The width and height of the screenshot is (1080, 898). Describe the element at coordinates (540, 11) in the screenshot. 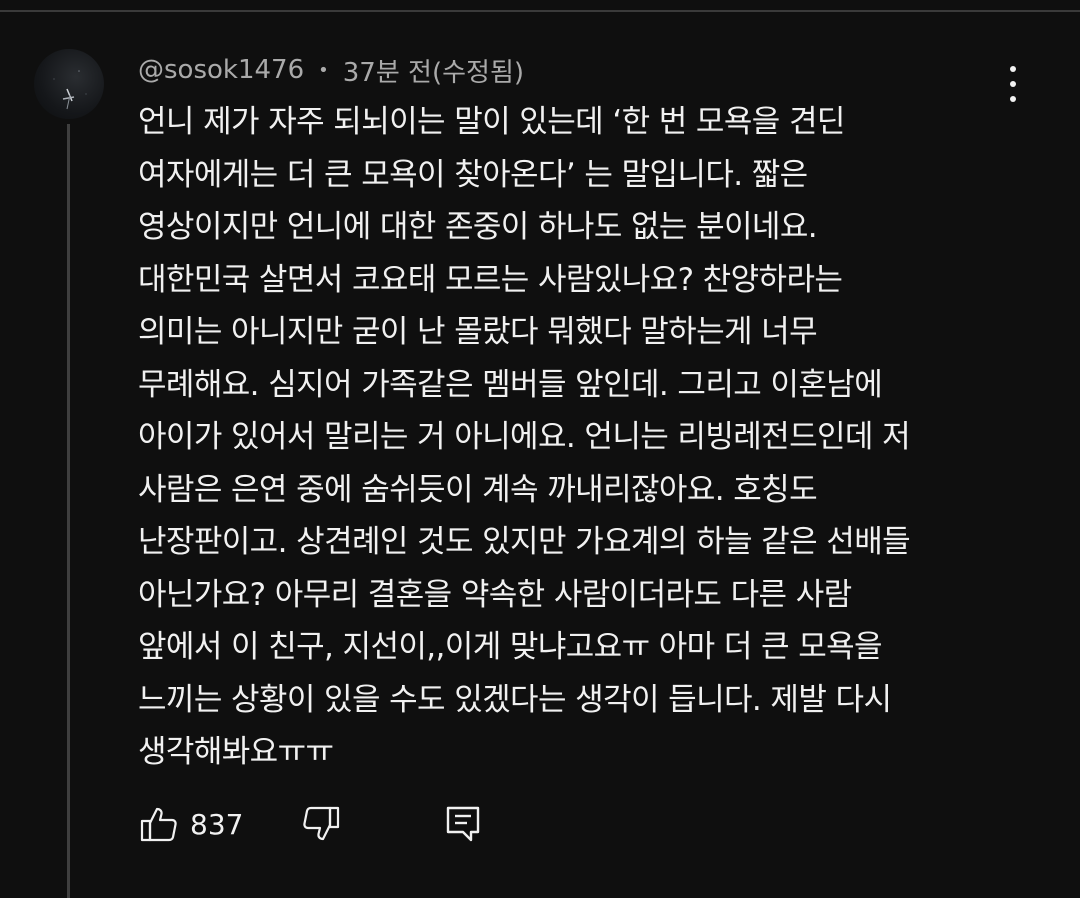

I see `top-divider` at that location.